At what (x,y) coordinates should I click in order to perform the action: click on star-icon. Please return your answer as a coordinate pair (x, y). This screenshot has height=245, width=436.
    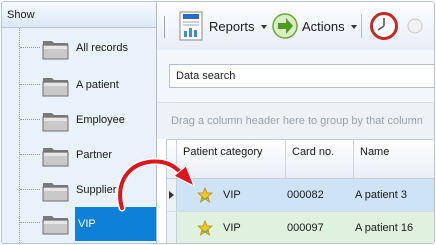
    Looking at the image, I should click on (205, 228).